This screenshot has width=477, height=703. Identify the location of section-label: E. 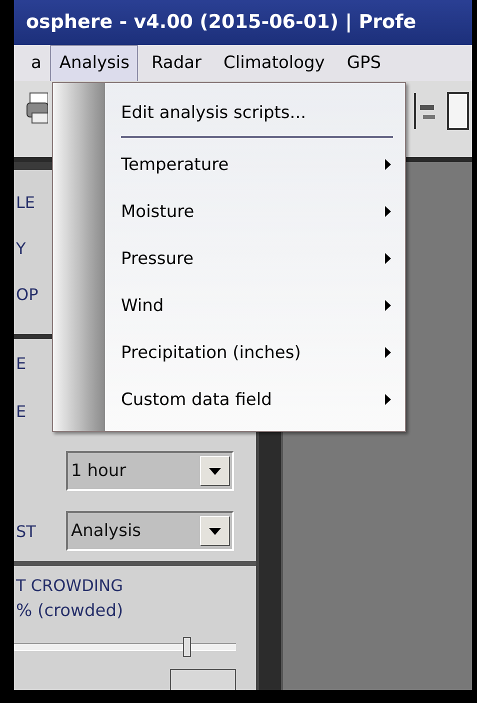
(20, 364).